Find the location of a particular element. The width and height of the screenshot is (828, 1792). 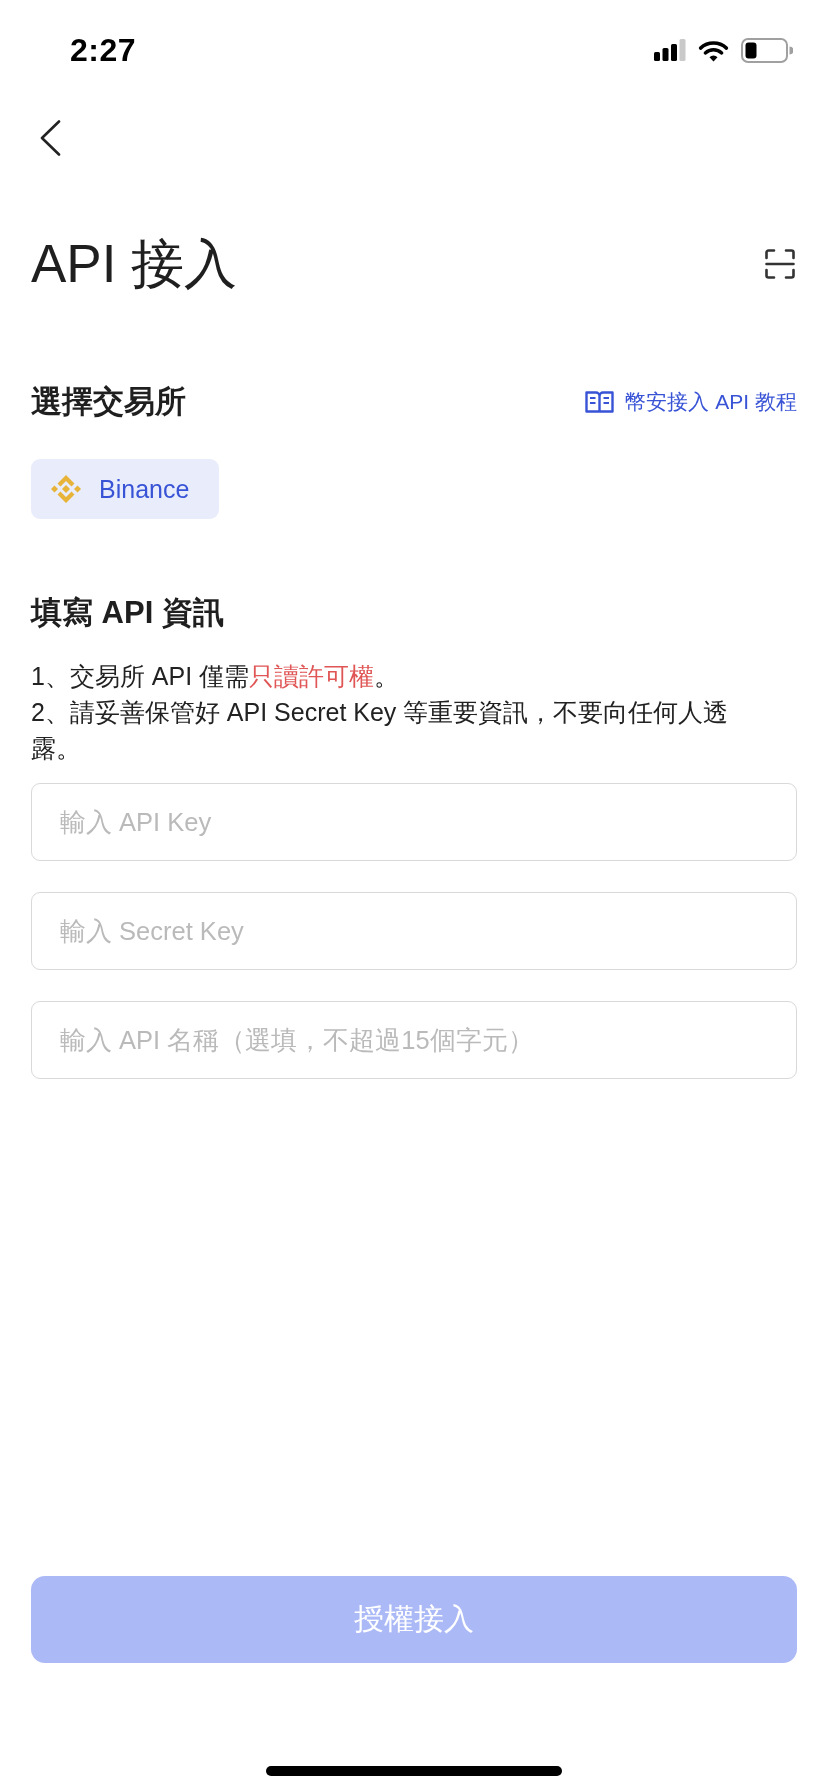

page-title: API 接入 is located at coordinates (134, 264).